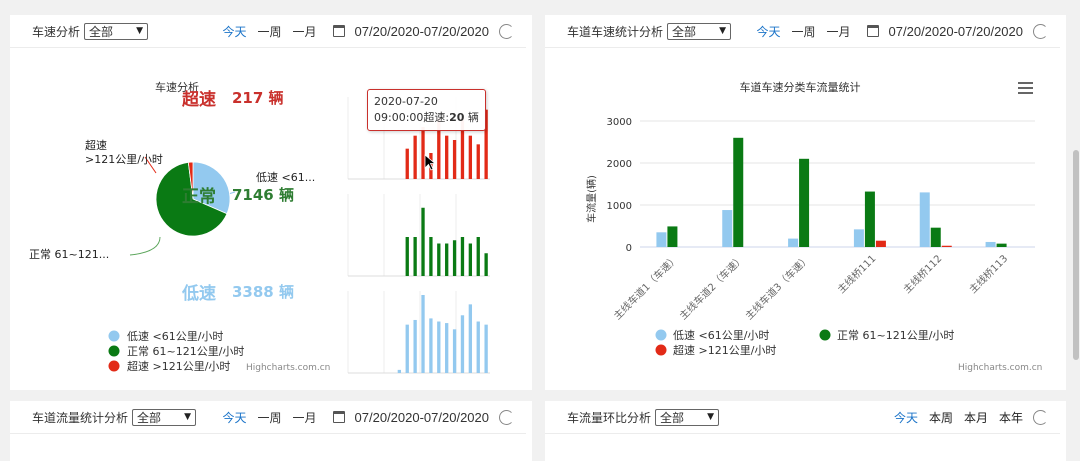 This screenshot has width=1080, height=461. I want to click on legend-over-marker, so click(661, 350).